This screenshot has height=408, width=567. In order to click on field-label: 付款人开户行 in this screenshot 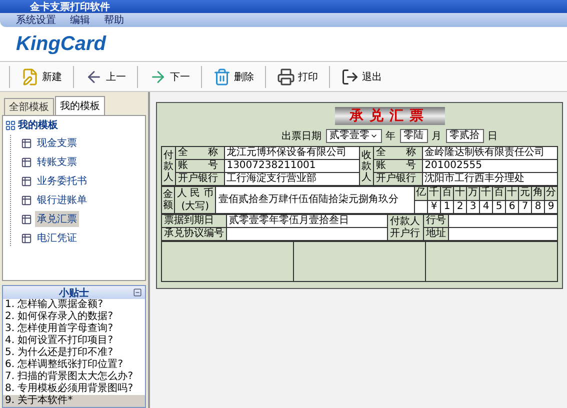, I will do `click(406, 227)`.